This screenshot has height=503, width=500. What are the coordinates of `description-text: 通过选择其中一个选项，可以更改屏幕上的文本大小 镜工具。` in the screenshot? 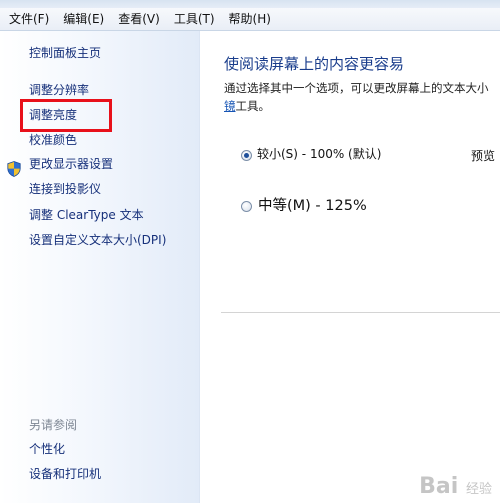 It's located at (356, 97).